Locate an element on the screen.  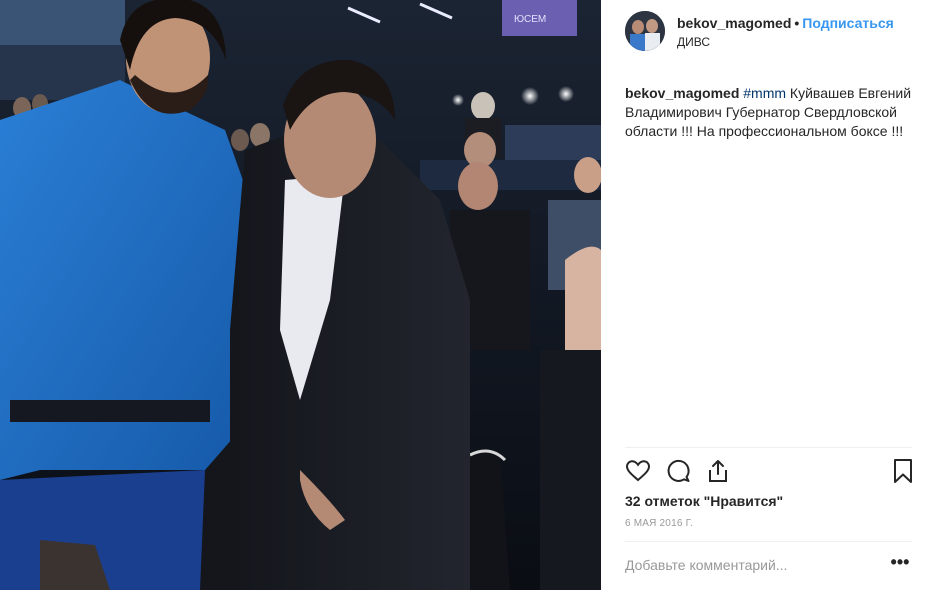
caption-hashtag: #mmm is located at coordinates (764, 93).